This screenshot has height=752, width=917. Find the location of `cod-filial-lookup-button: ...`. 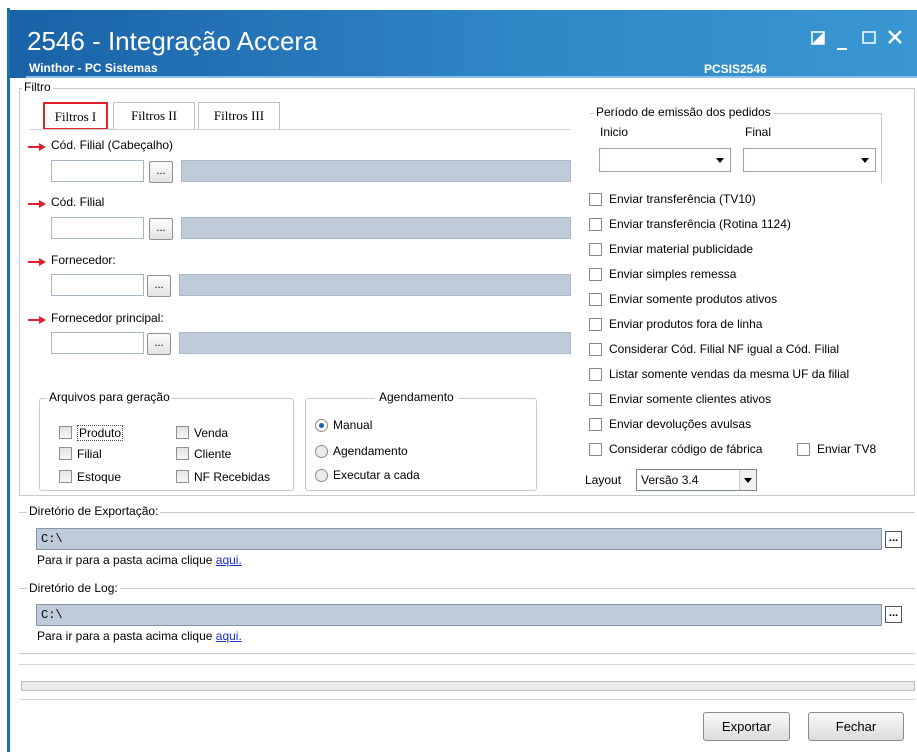

cod-filial-lookup-button: ... is located at coordinates (161, 229).